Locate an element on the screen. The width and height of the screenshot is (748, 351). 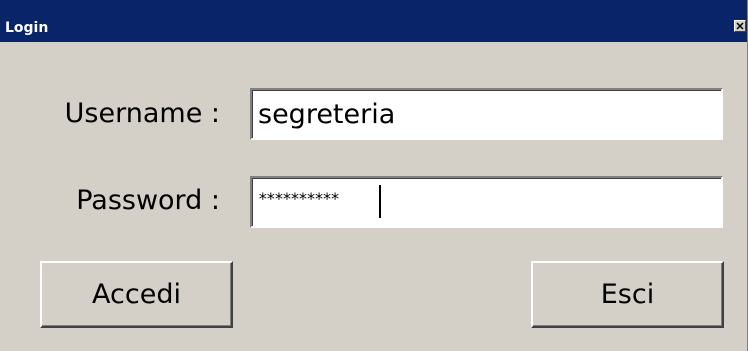
close-button is located at coordinates (740, 26).